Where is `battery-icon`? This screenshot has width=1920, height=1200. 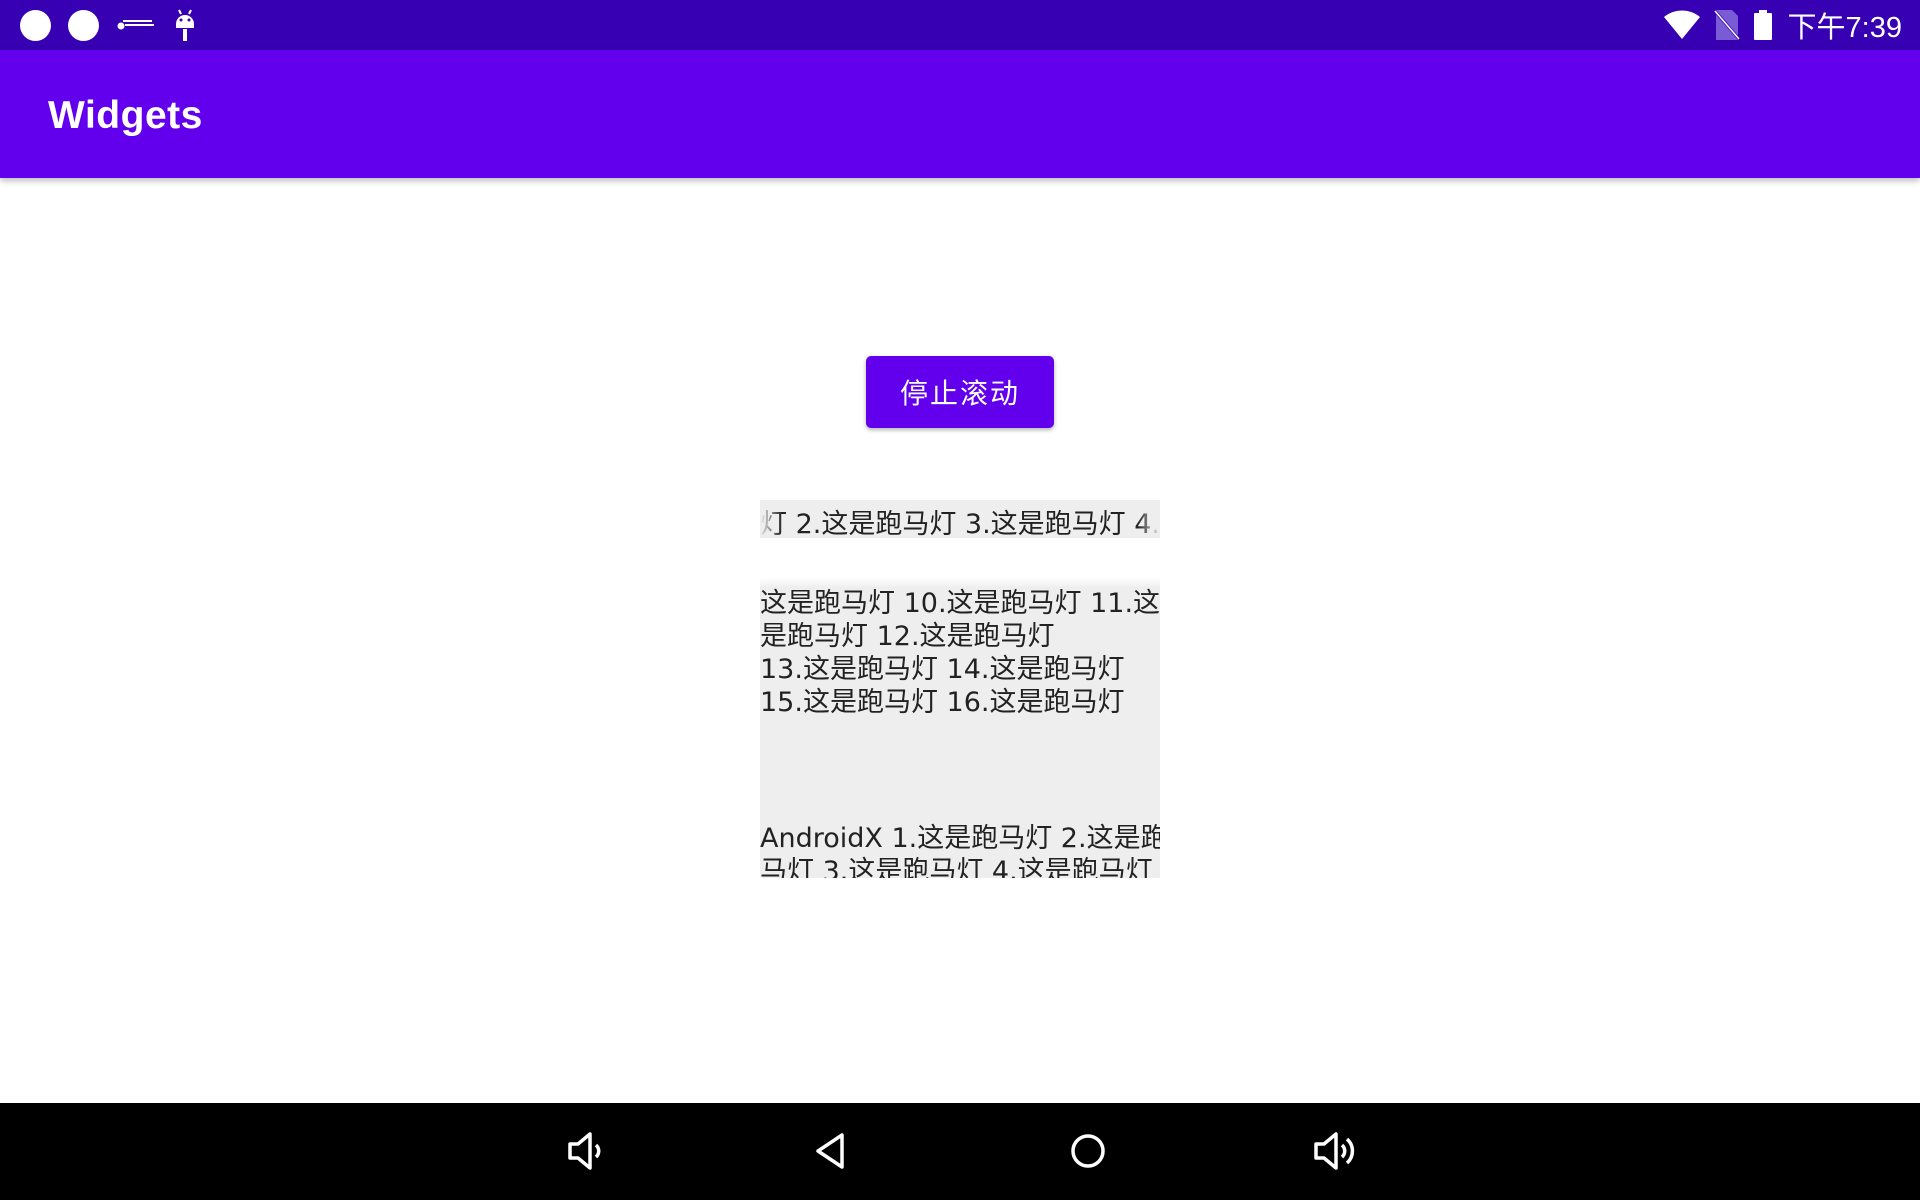
battery-icon is located at coordinates (1762, 25).